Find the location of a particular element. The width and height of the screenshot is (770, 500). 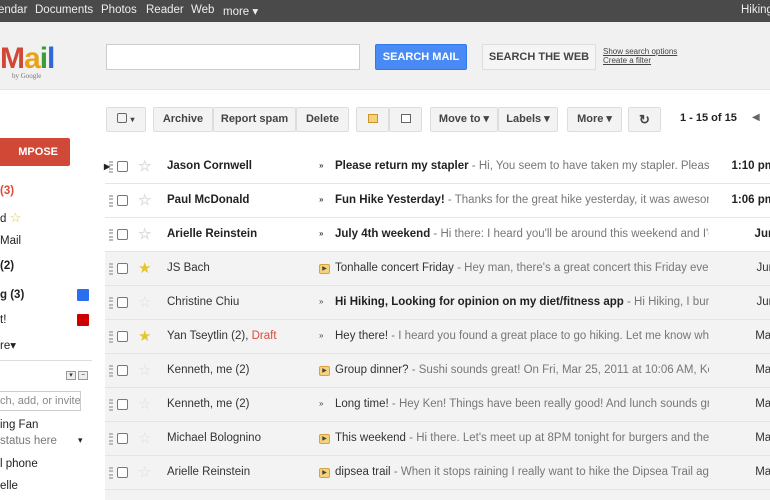

sidebar-item-starred: d ☆ is located at coordinates (10, 218).